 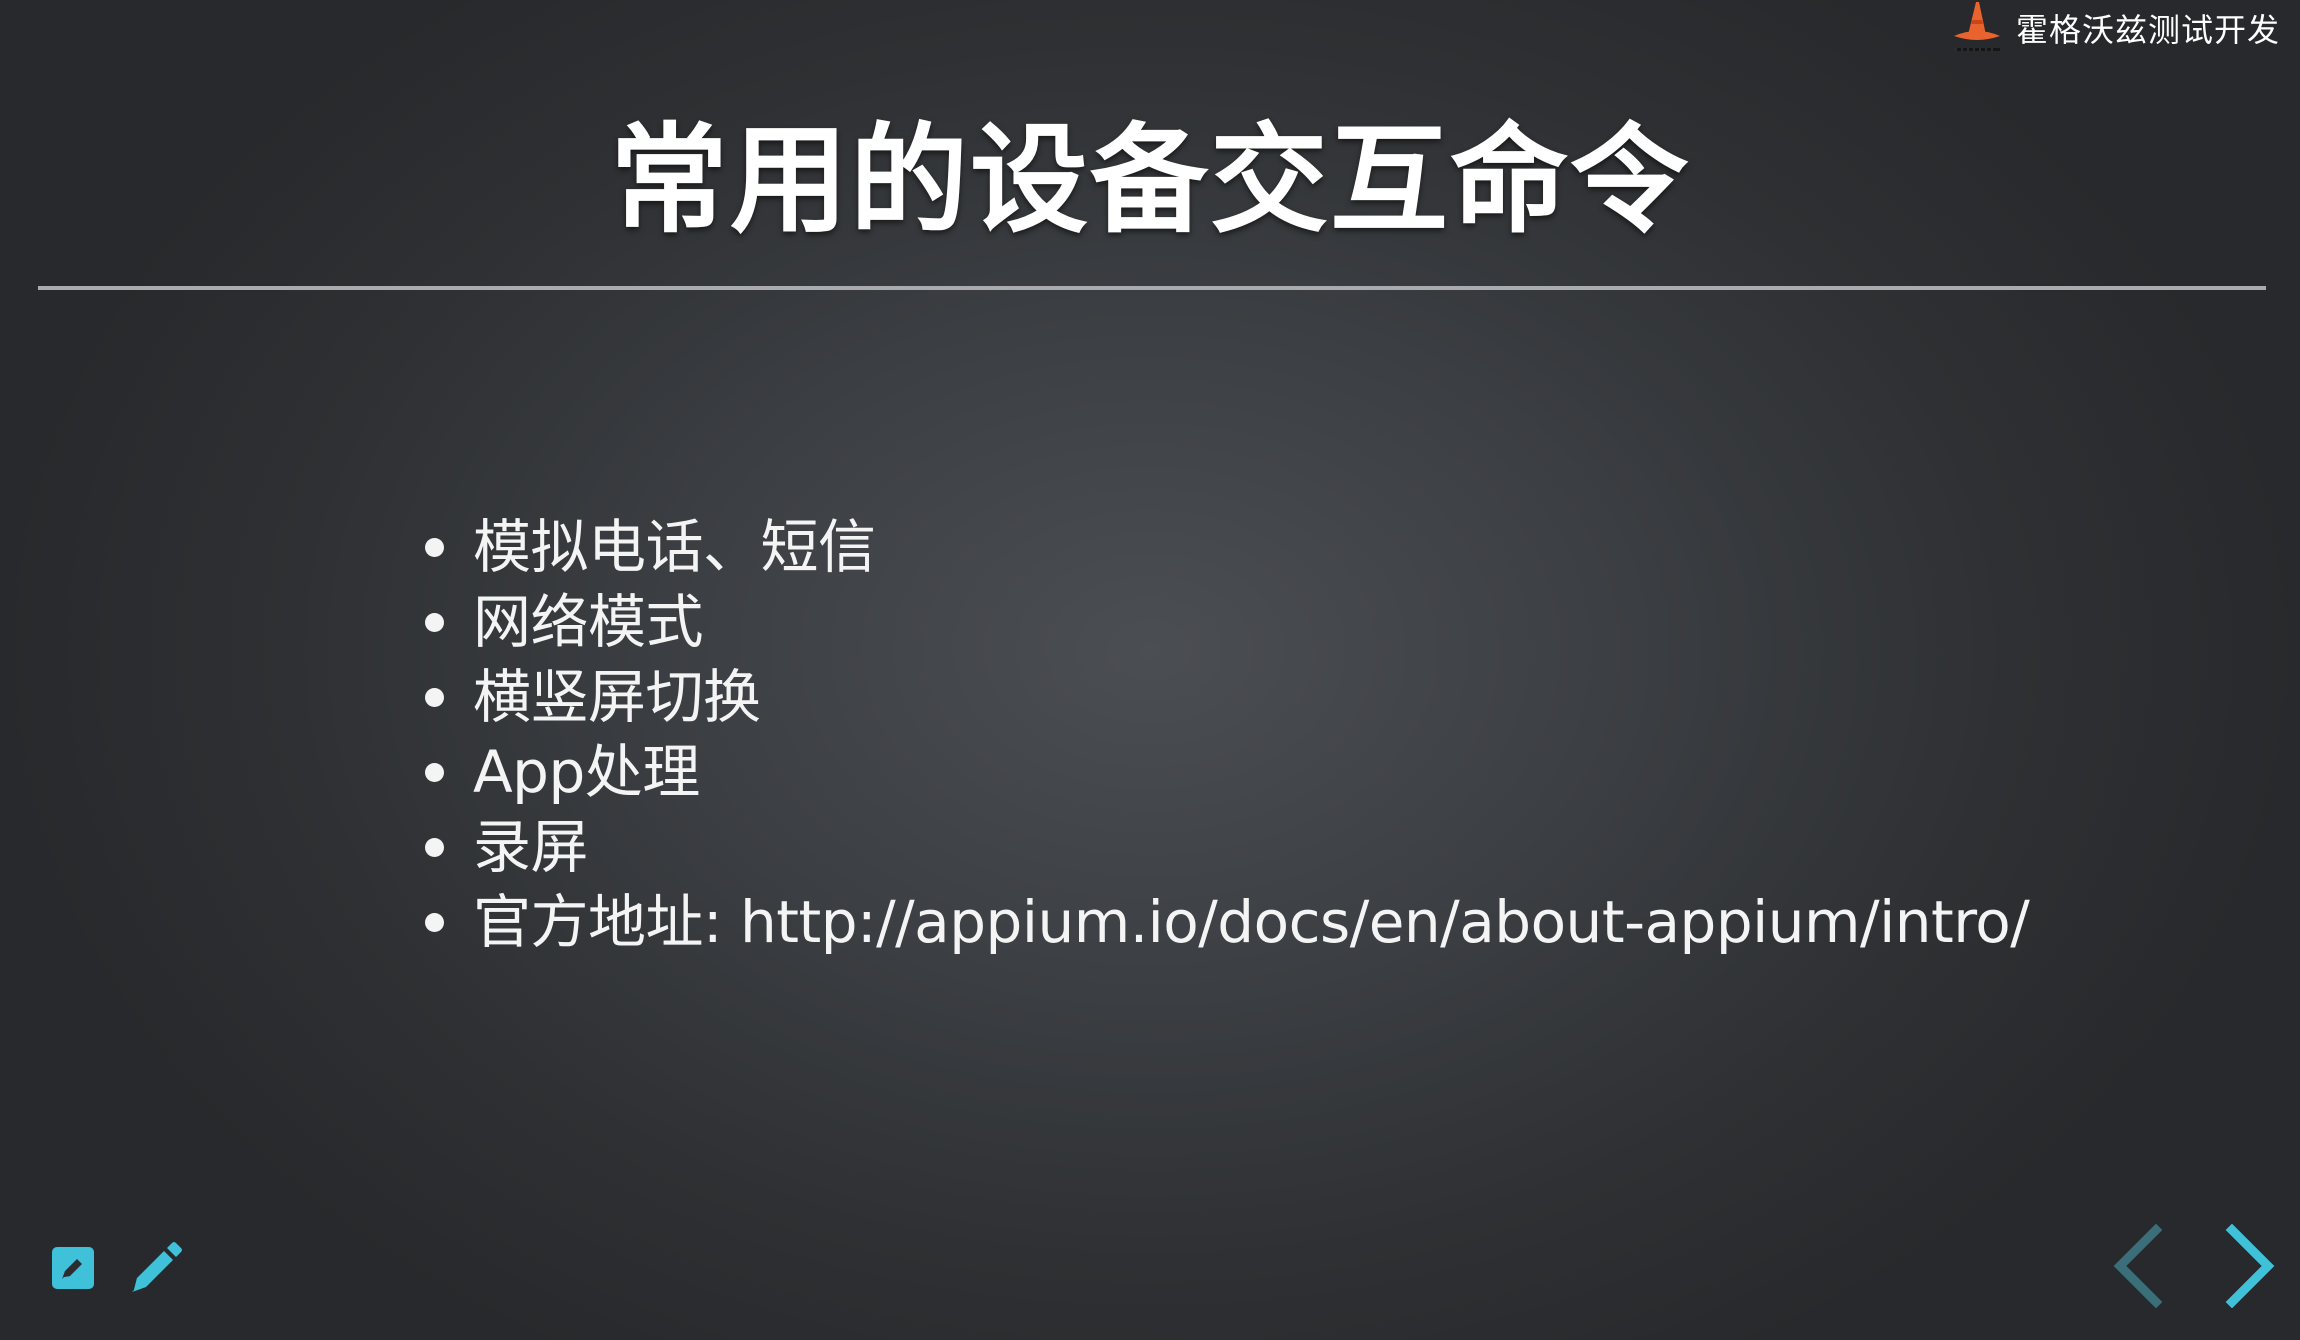 What do you see at coordinates (1227, 622) in the screenshot?
I see `bullet-item: 网络模式` at bounding box center [1227, 622].